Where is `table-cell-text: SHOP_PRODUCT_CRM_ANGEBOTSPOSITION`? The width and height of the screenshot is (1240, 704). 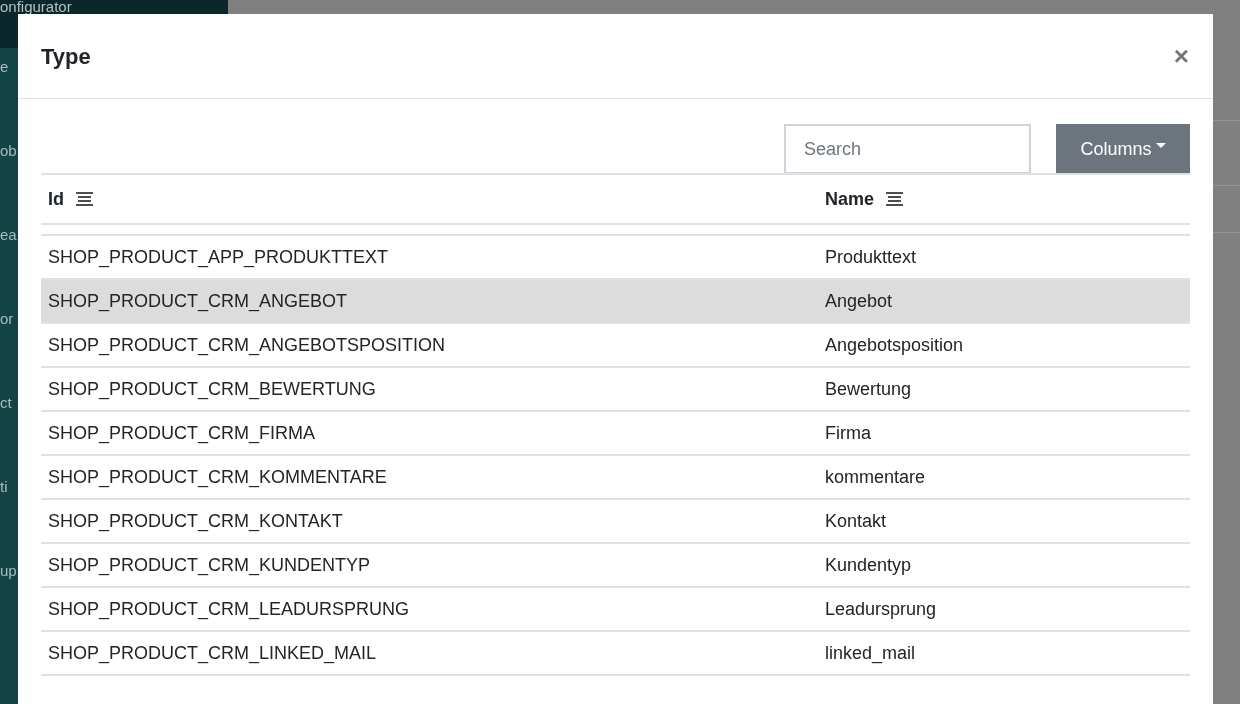
table-cell-text: SHOP_PRODUCT_CRM_ANGEBOTSPOSITION is located at coordinates (247, 345).